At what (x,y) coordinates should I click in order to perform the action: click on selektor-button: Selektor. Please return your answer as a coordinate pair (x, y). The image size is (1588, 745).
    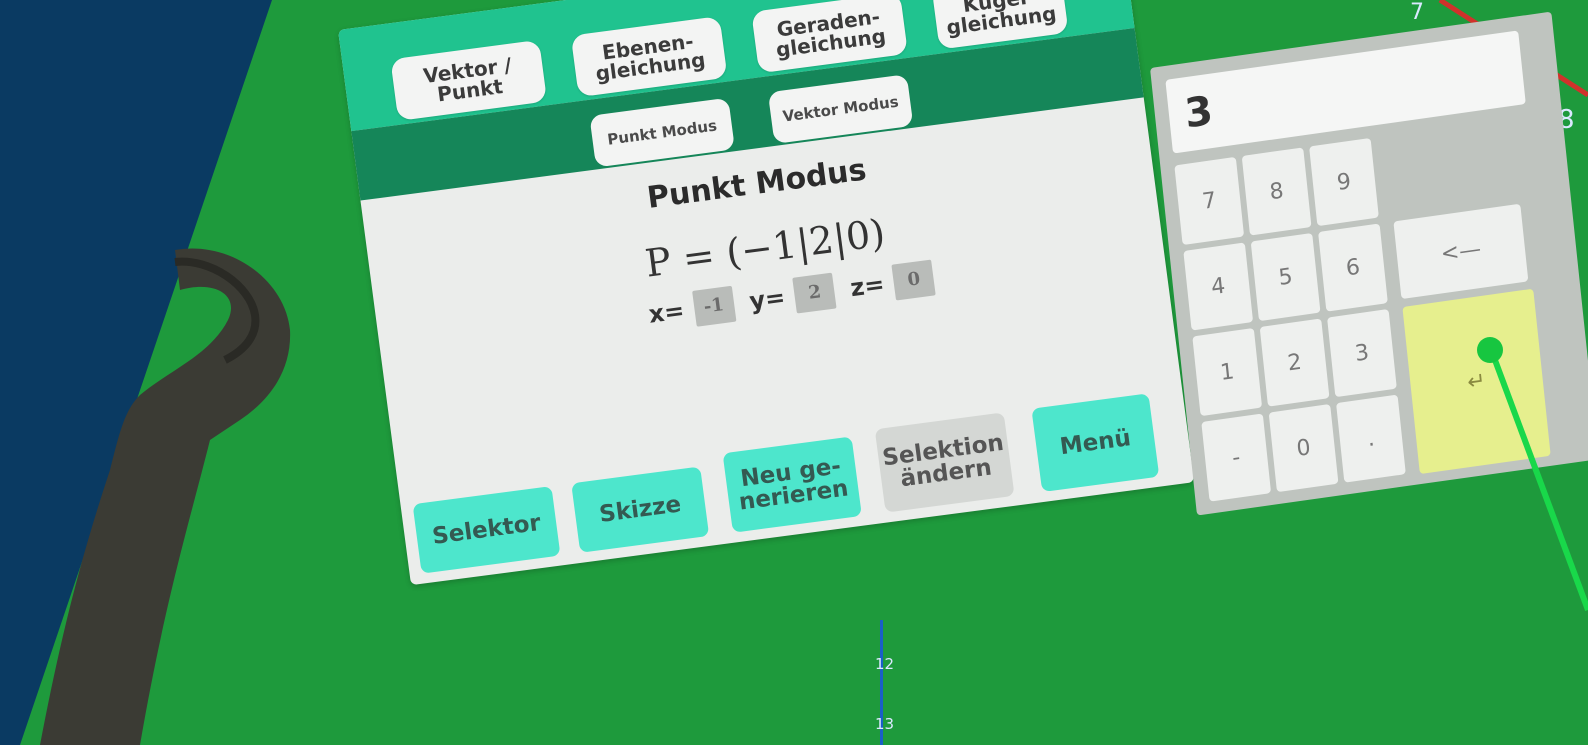
    Looking at the image, I should click on (486, 530).